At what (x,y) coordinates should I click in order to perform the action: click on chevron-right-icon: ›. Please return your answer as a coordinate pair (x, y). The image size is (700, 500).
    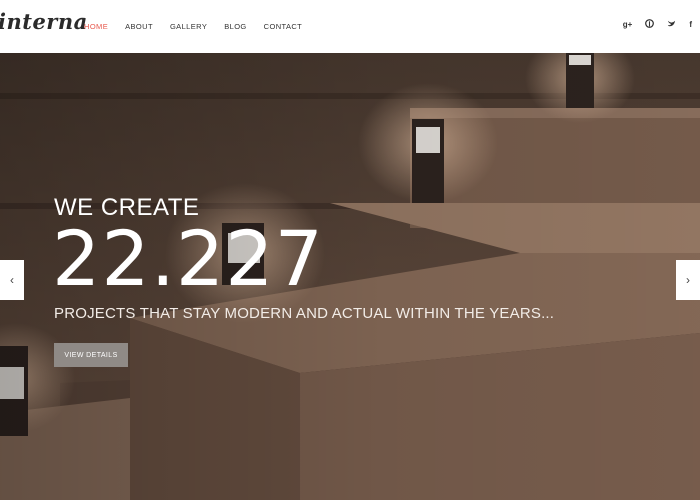
    Looking at the image, I should click on (688, 280).